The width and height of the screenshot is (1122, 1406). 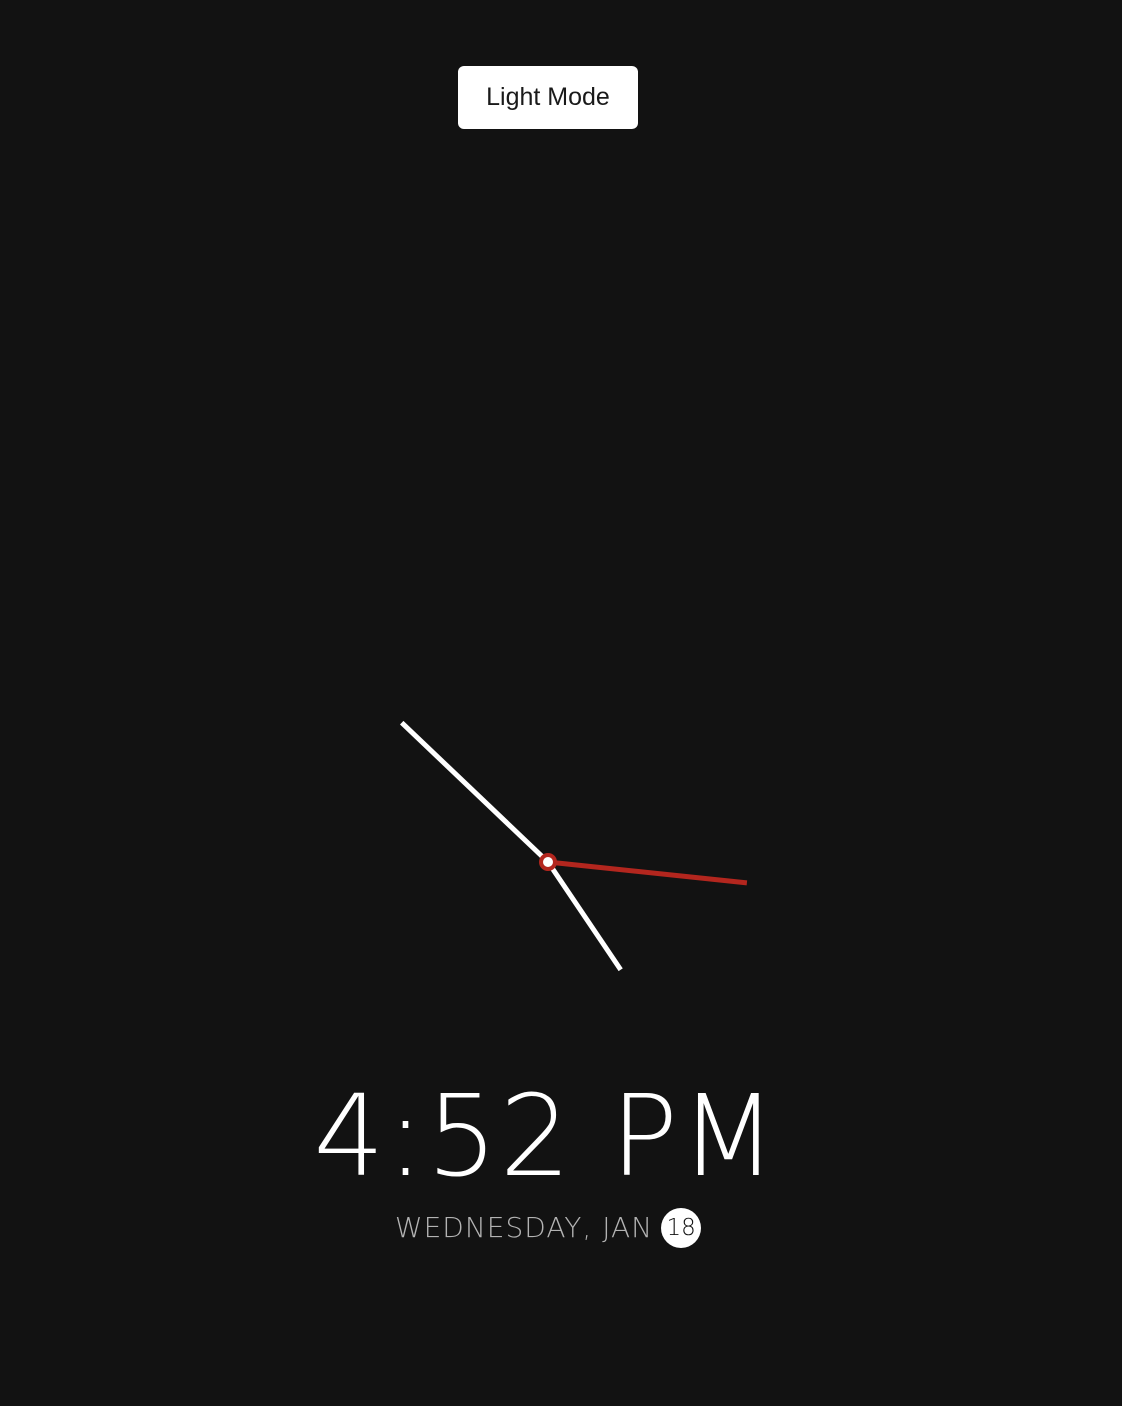 What do you see at coordinates (524, 1227) in the screenshot?
I see `date-weekday-month: WEDNESDAY, JAN` at bounding box center [524, 1227].